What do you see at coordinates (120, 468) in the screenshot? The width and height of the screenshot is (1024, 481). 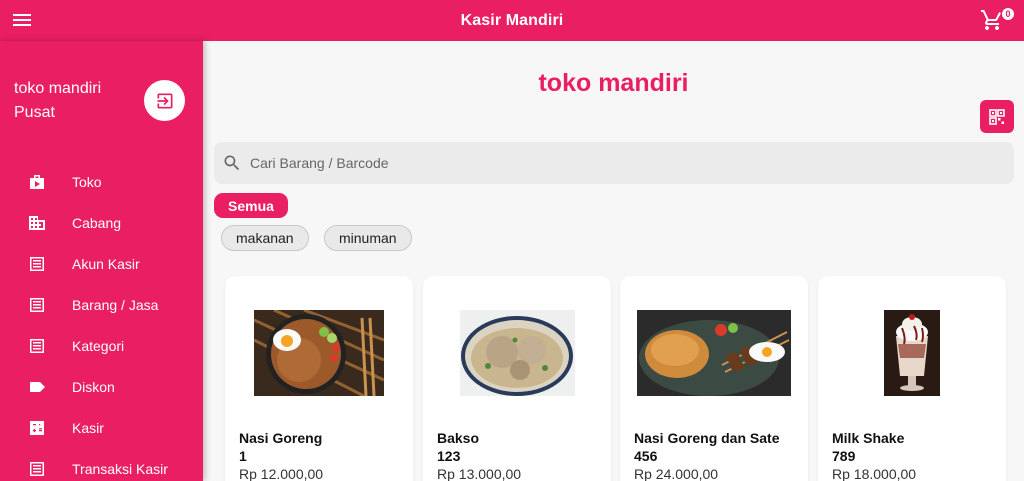 I see `sidebar-item-label: Transaksi Kasir` at bounding box center [120, 468].